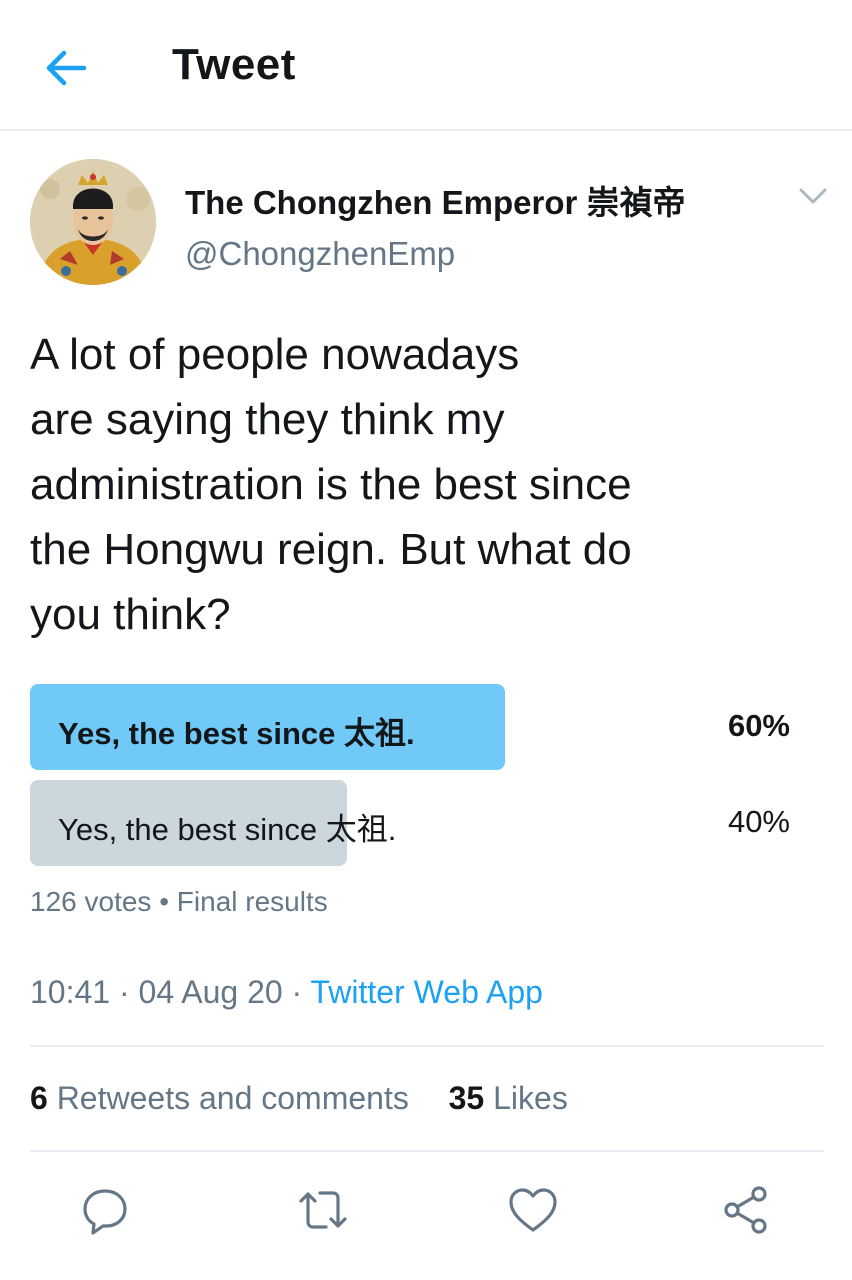  I want to click on retweet-icon, so click(323, 1210).